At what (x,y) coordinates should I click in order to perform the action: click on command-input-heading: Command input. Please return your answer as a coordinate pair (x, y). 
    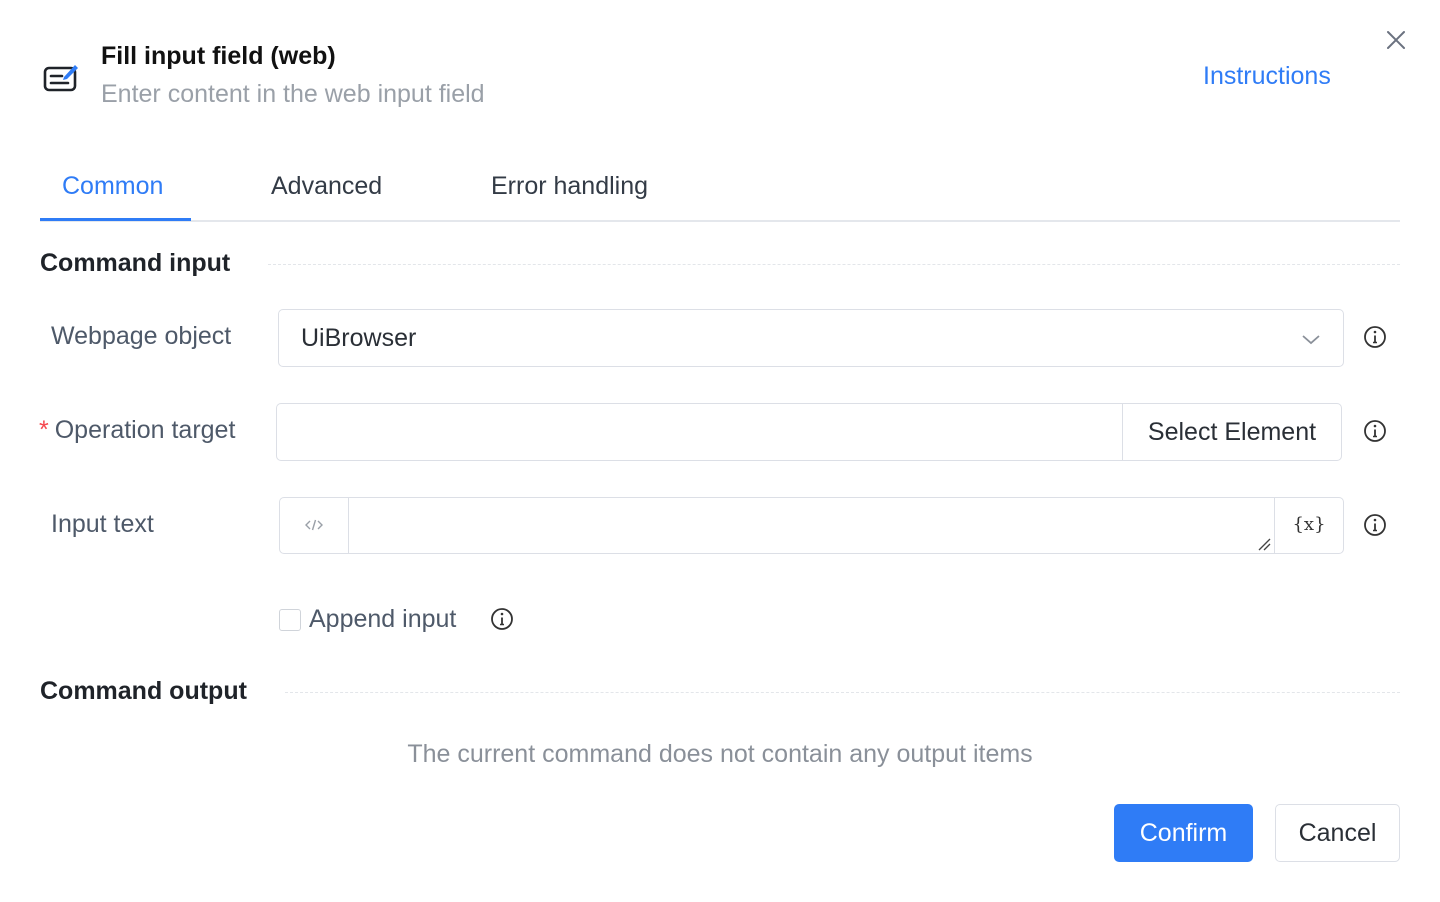
    Looking at the image, I should click on (135, 263).